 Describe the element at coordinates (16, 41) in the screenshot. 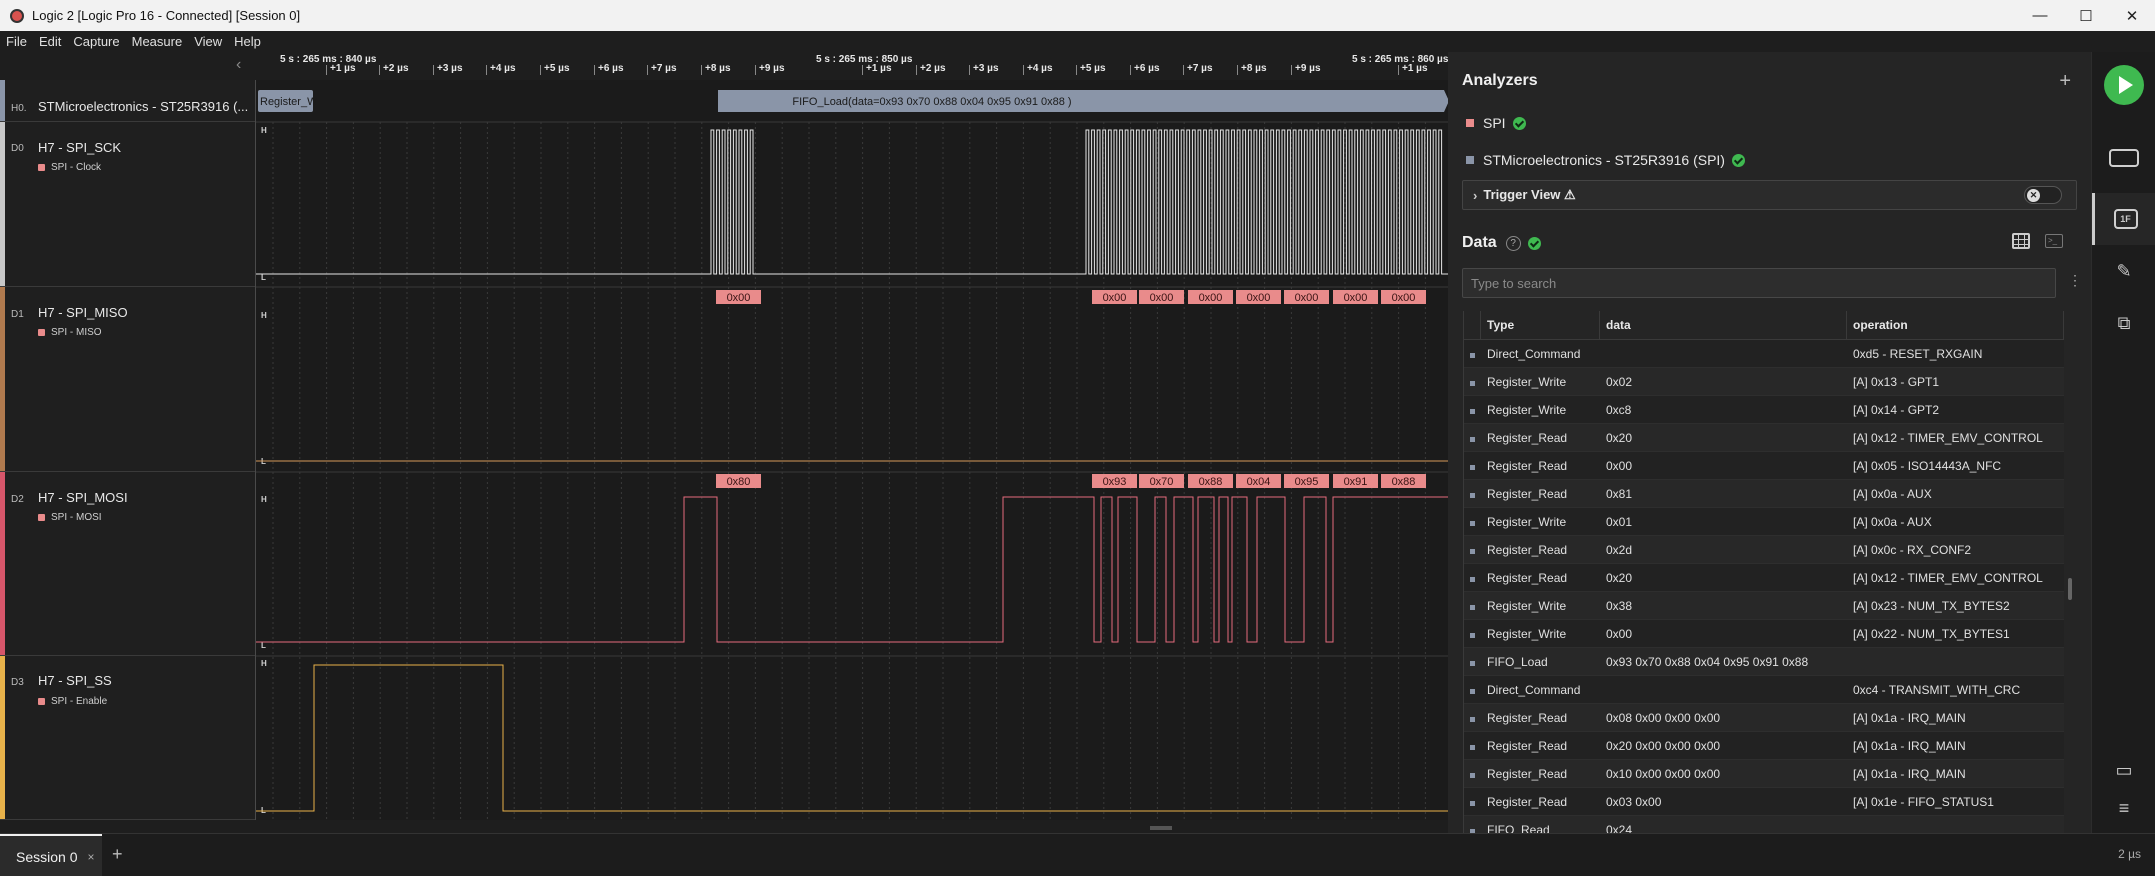

I see `menu-file: File` at that location.